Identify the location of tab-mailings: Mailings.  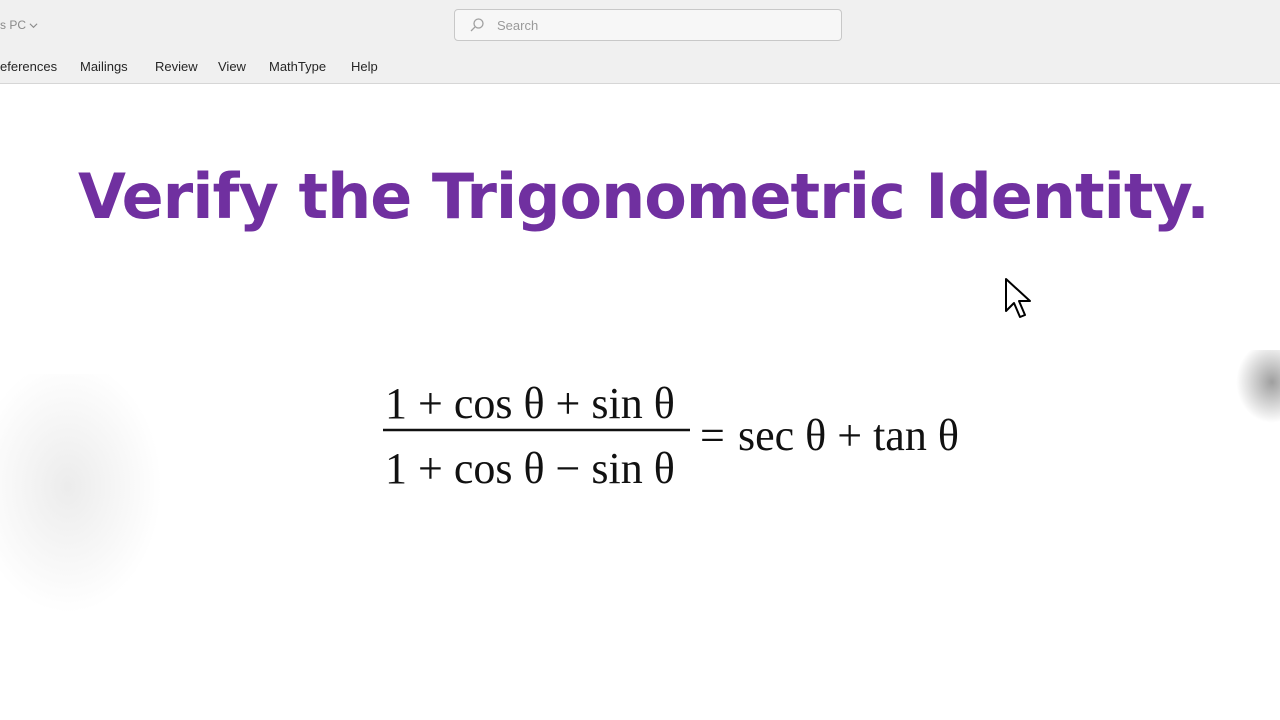
(104, 66).